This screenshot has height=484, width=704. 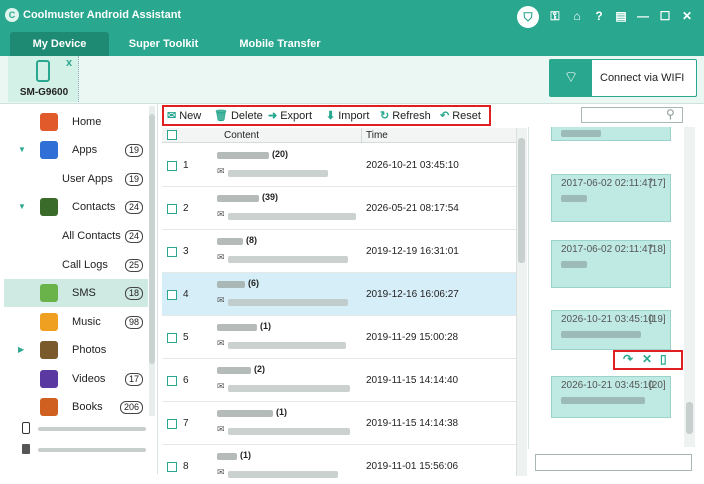 What do you see at coordinates (152, 239) in the screenshot?
I see `sidebar-scroll-thumb` at bounding box center [152, 239].